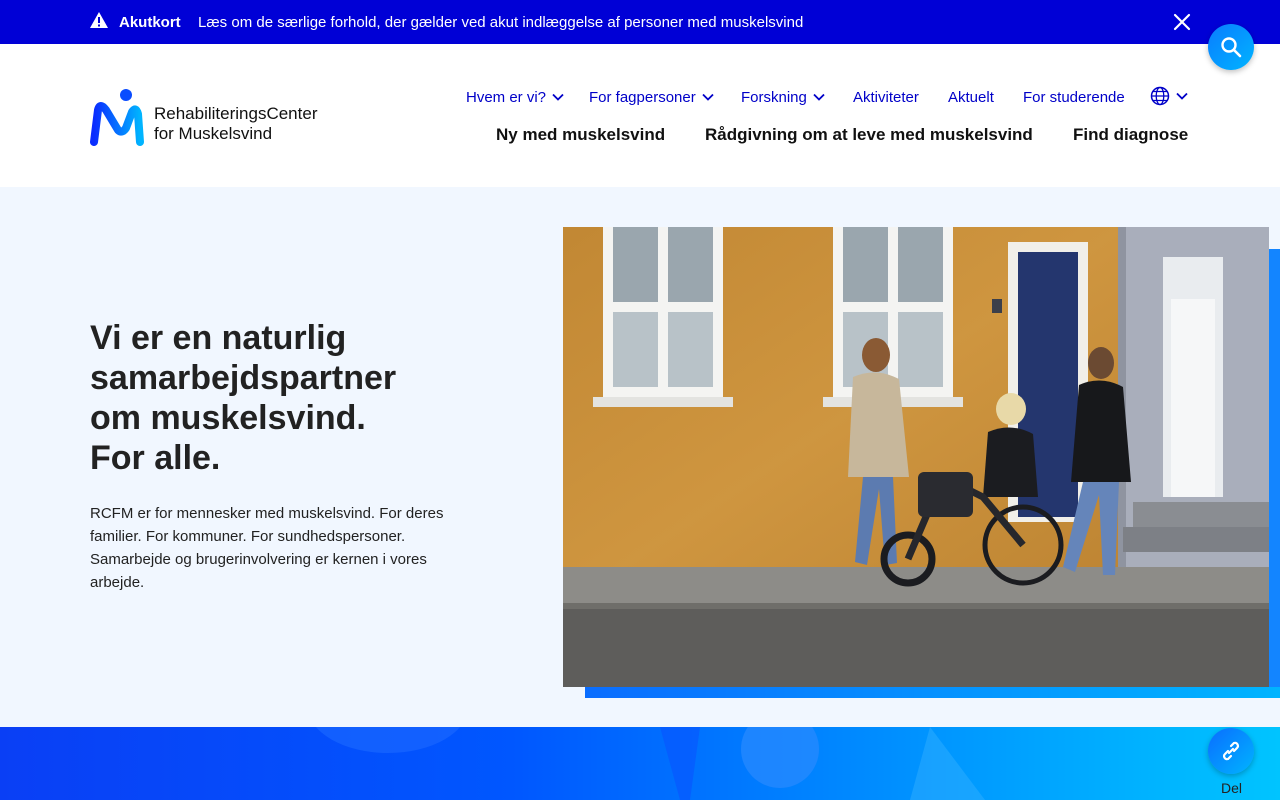 Image resolution: width=1280 pixels, height=800 pixels. Describe the element at coordinates (236, 113) in the screenshot. I see `logo-line-1: RehabiliteringsCenter` at that location.